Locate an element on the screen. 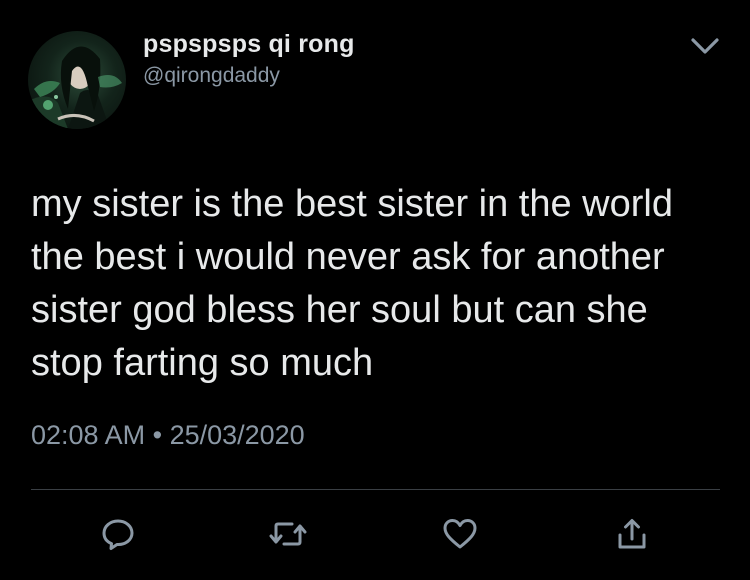 Image resolution: width=750 pixels, height=580 pixels. heart-icon is located at coordinates (460, 534).